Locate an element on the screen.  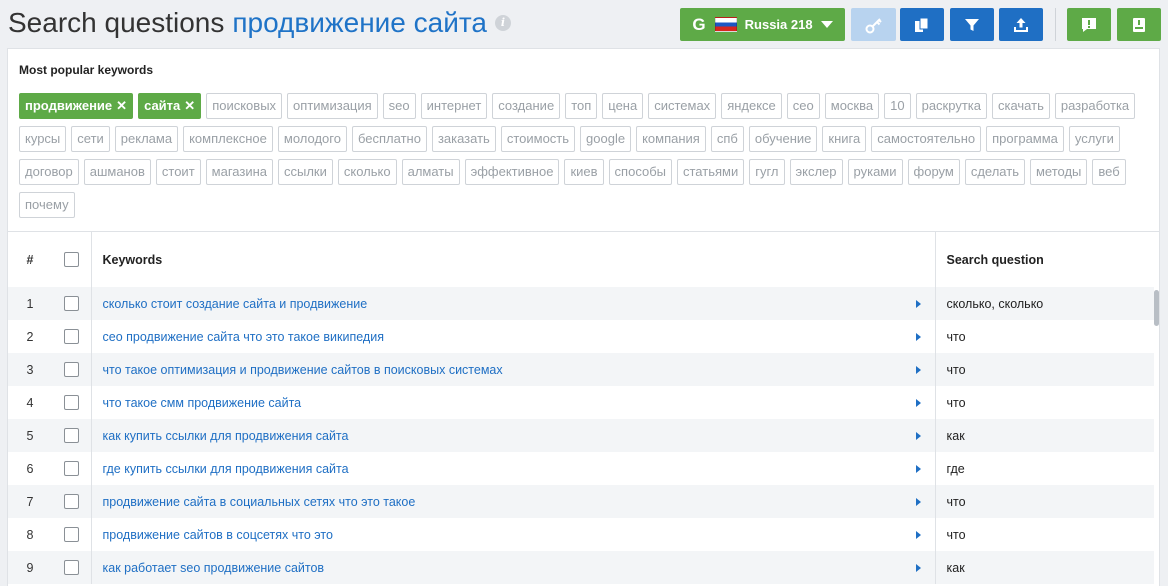
keyword-tag: гугл is located at coordinates (767, 172).